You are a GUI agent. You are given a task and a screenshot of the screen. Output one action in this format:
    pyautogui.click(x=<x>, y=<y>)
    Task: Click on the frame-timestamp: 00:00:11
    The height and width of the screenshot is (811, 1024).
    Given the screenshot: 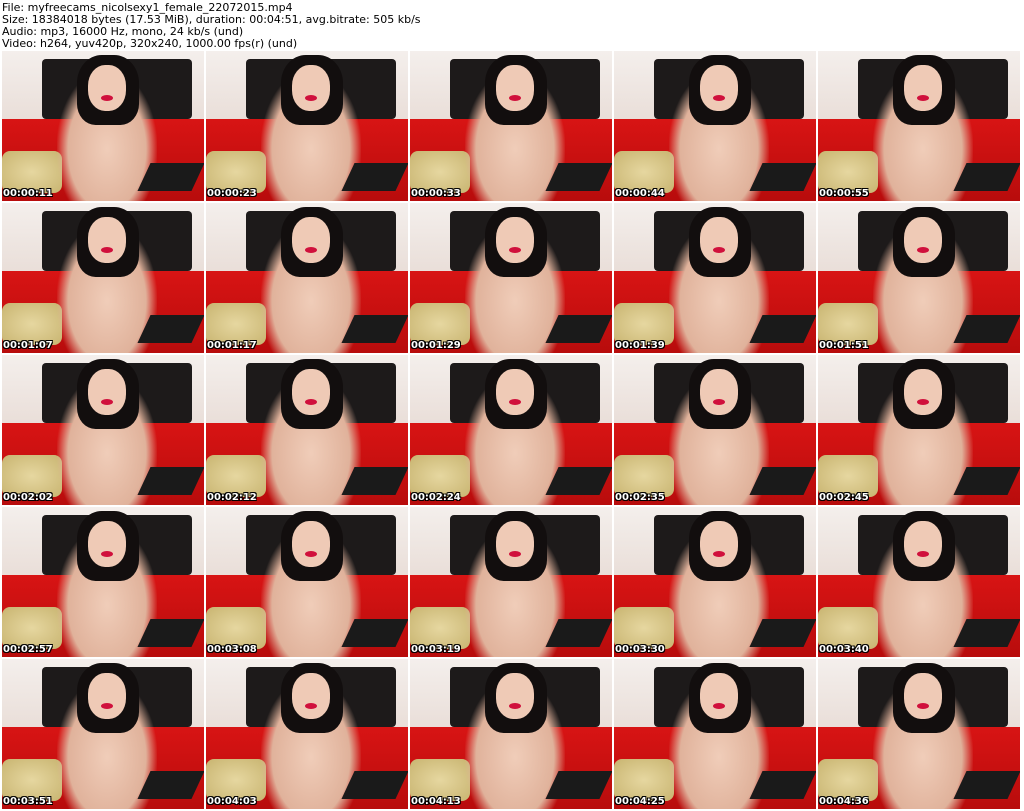 What is the action you would take?
    pyautogui.click(x=28, y=193)
    